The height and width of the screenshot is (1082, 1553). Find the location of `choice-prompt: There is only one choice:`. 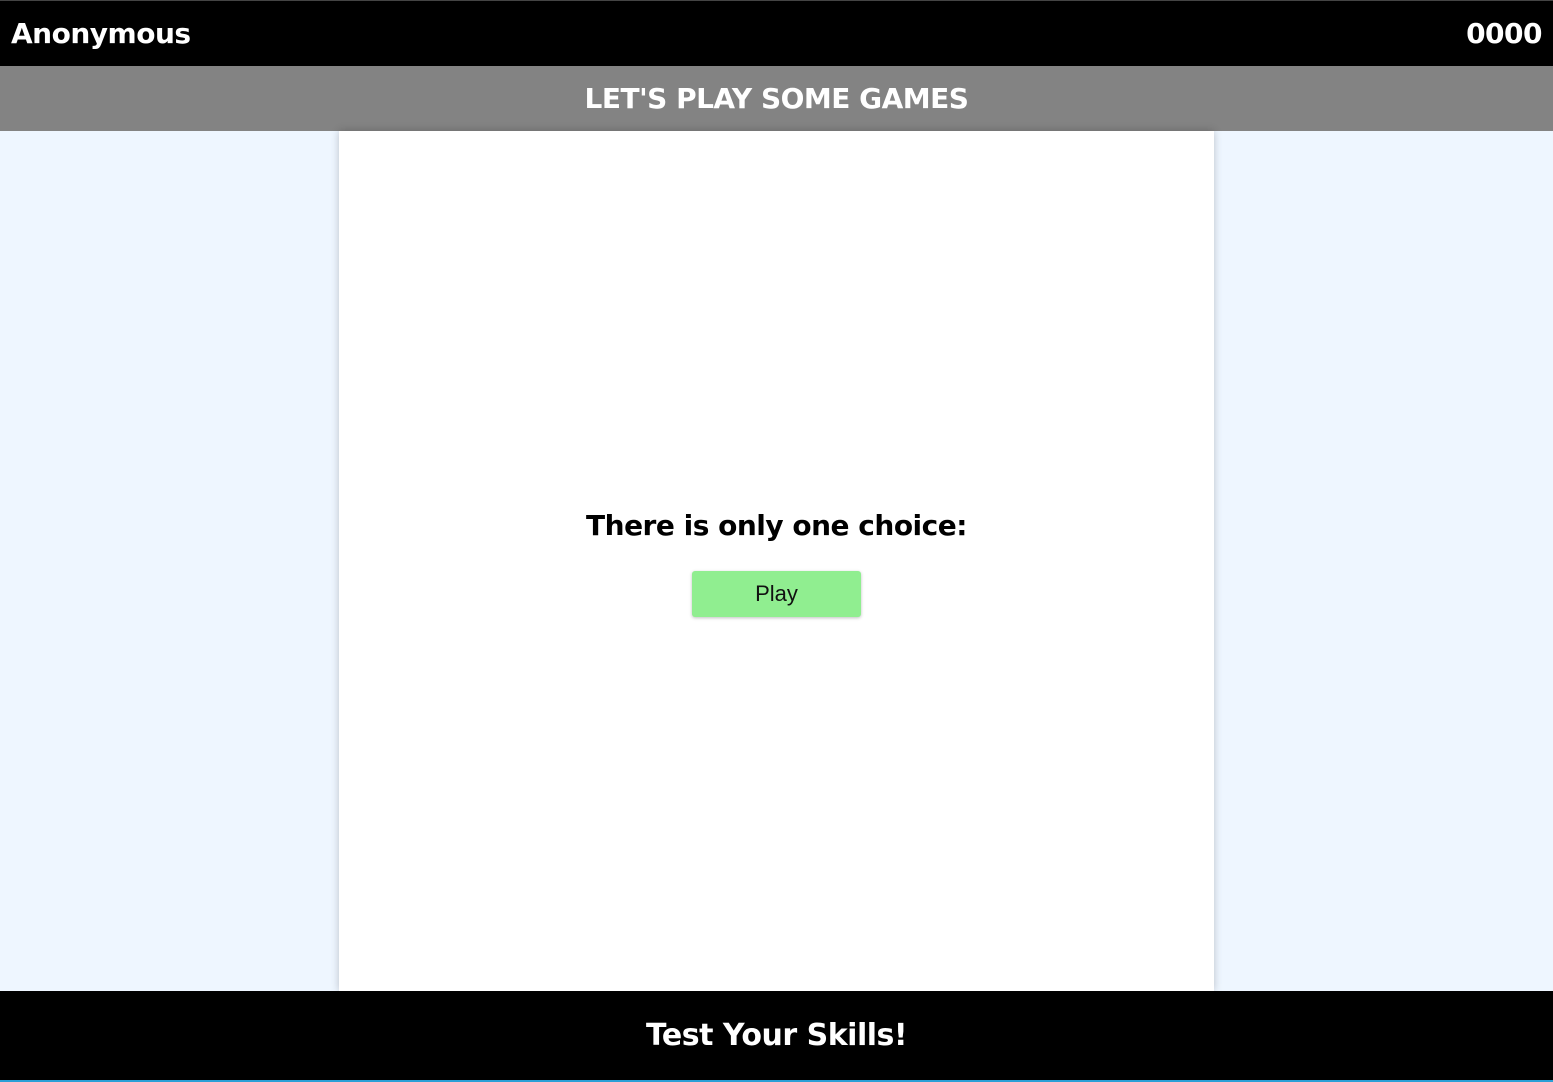

choice-prompt: There is only one choice: is located at coordinates (776, 525).